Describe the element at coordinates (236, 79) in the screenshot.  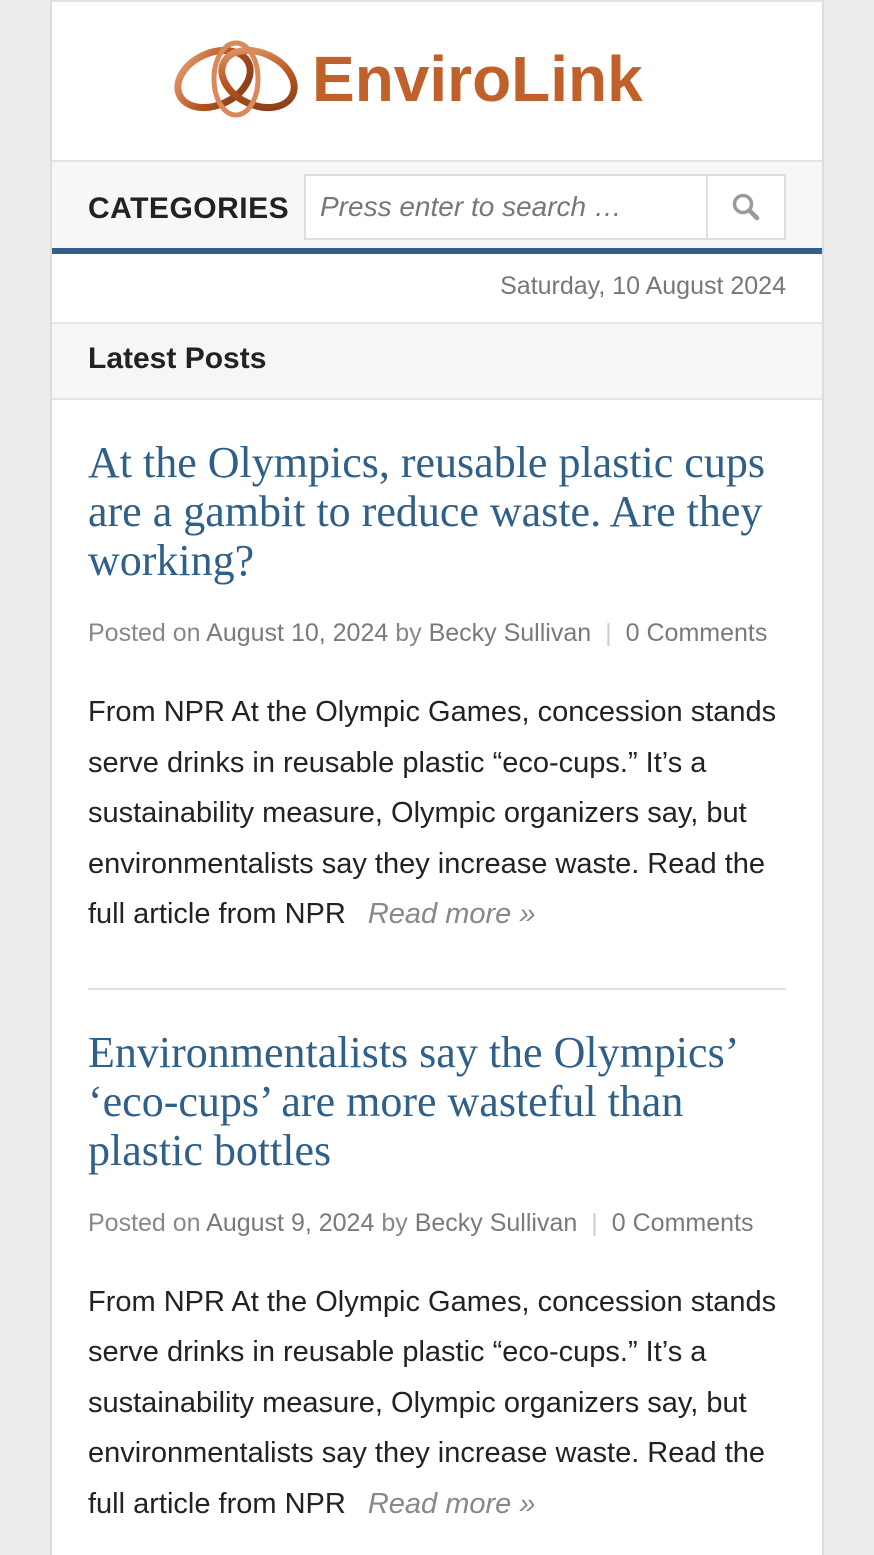
I see `infinity-logo-icon` at that location.